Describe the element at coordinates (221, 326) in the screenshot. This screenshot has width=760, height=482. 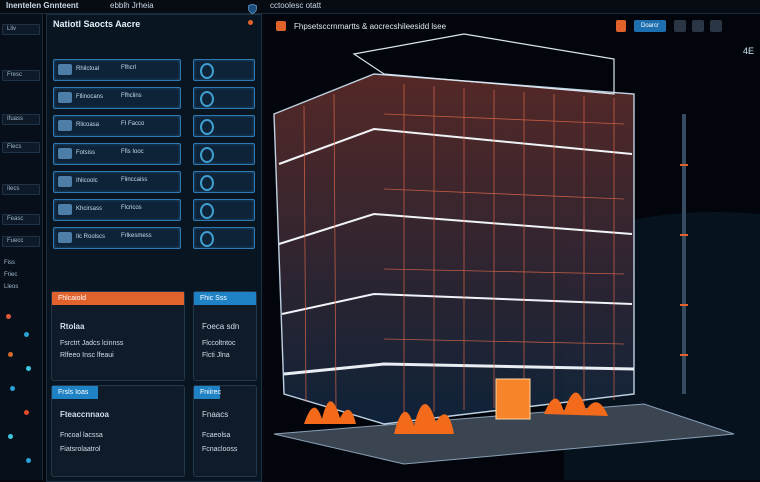
I see `card-title: Foeca sdn` at that location.